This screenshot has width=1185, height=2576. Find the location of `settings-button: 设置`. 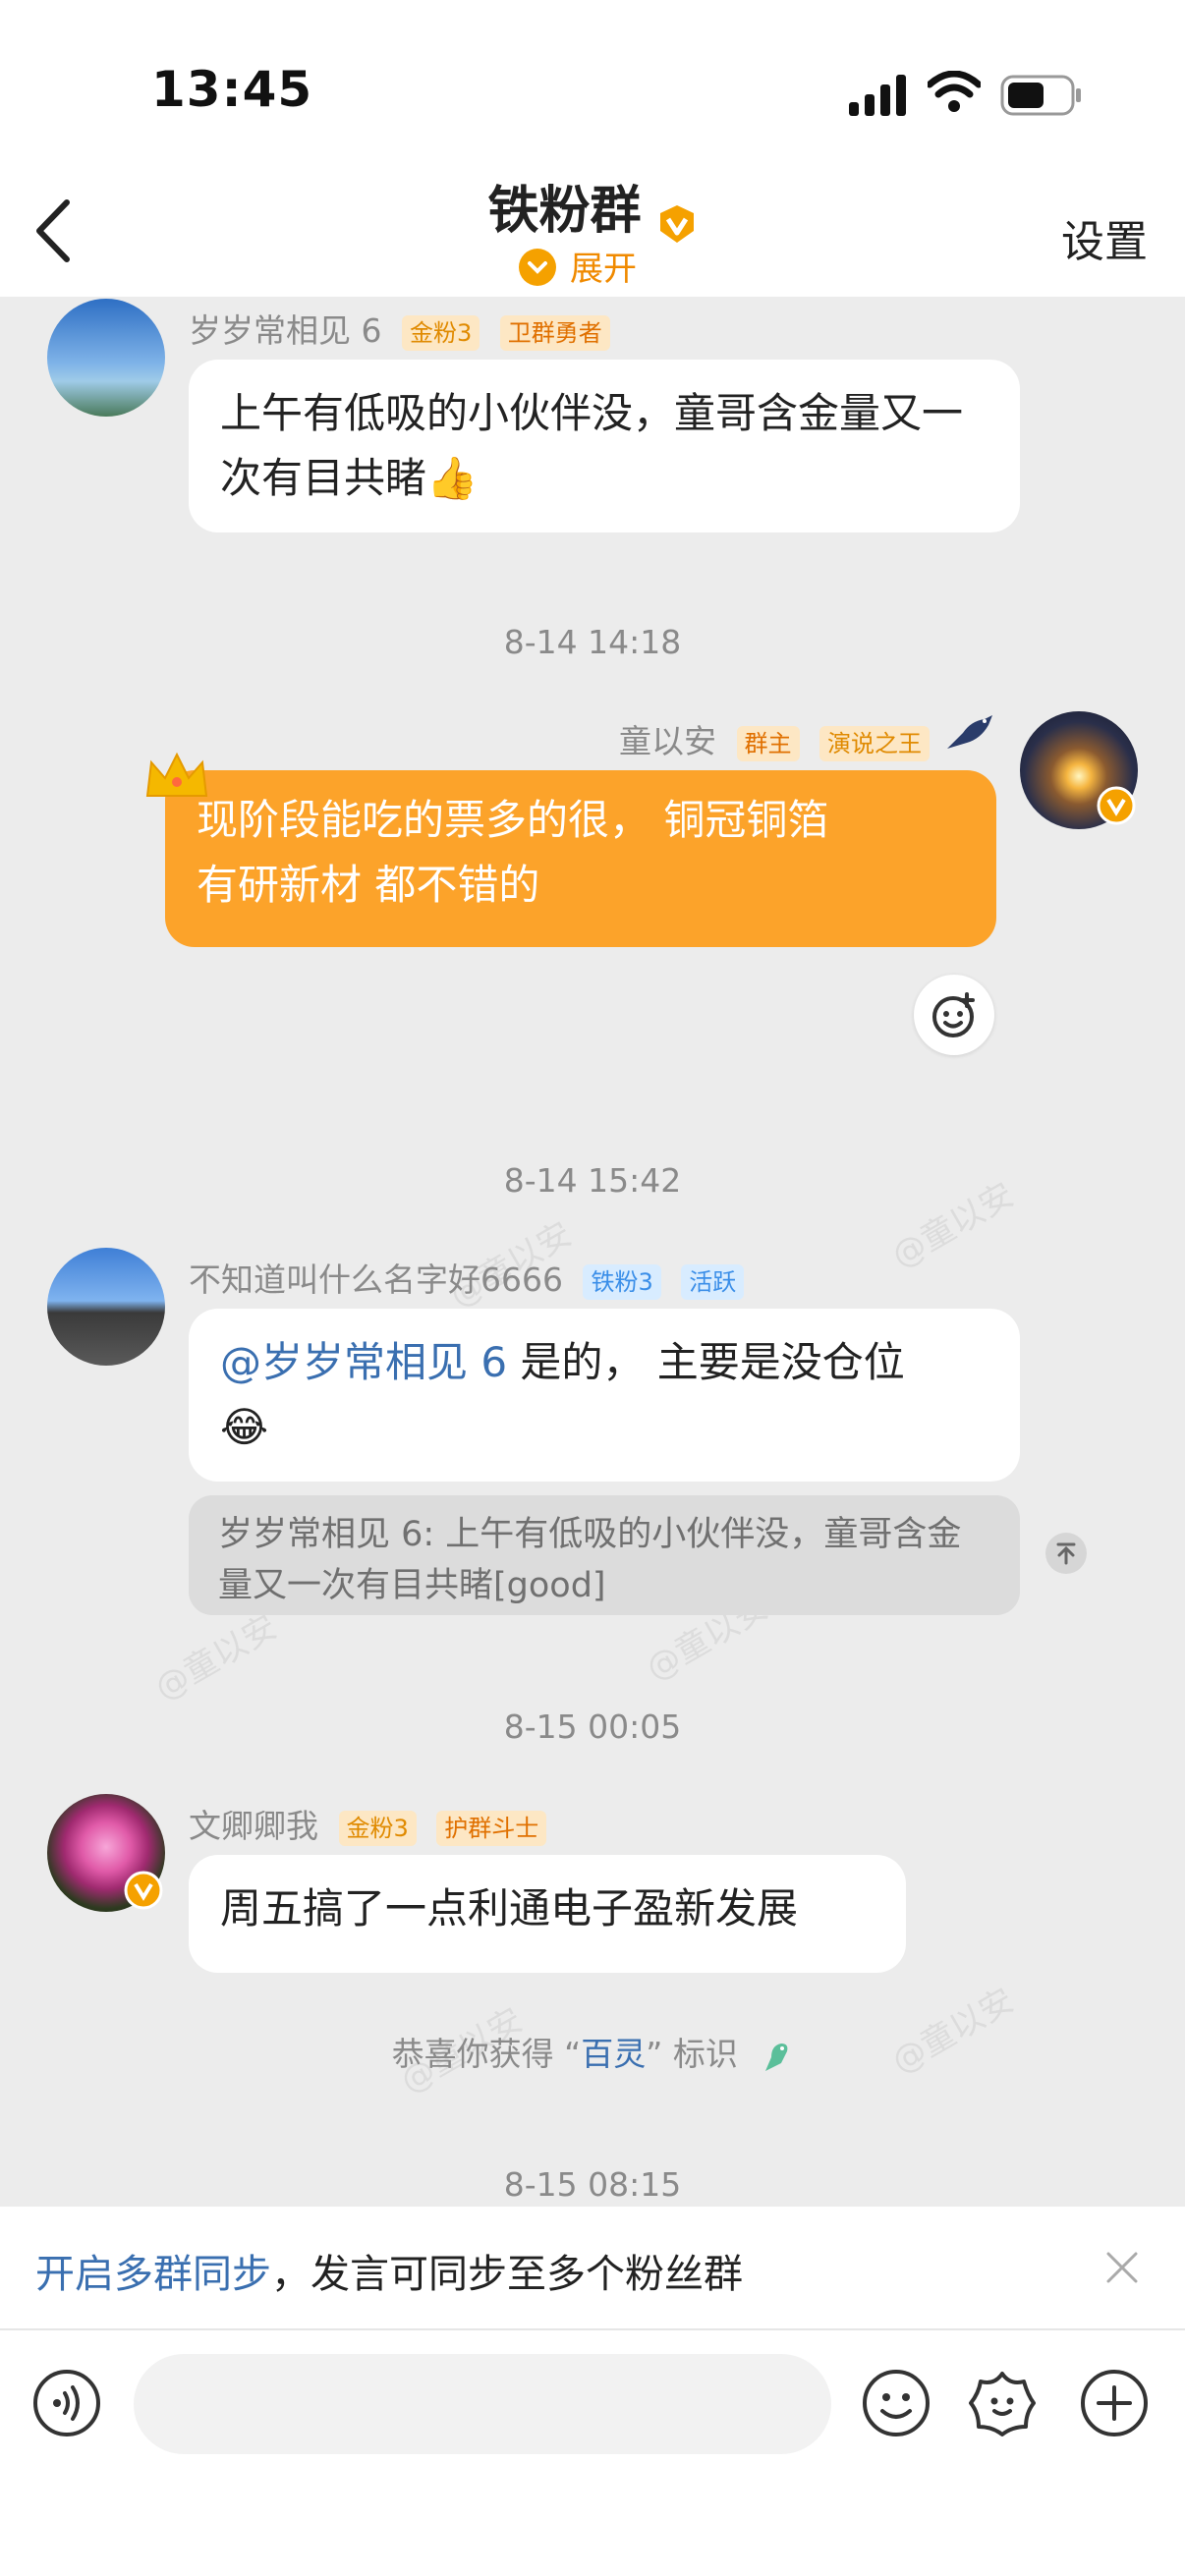

settings-button: 设置 is located at coordinates (1104, 237).